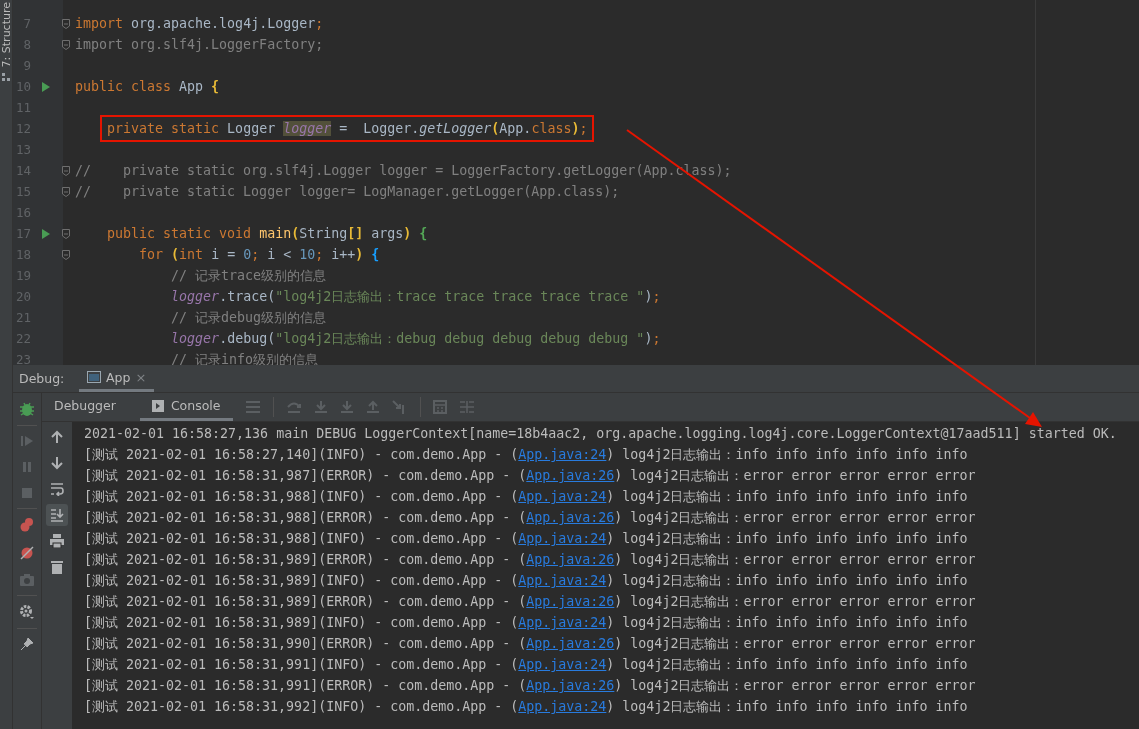 The width and height of the screenshot is (1139, 729). What do you see at coordinates (94, 377) in the screenshot?
I see `window-icon` at bounding box center [94, 377].